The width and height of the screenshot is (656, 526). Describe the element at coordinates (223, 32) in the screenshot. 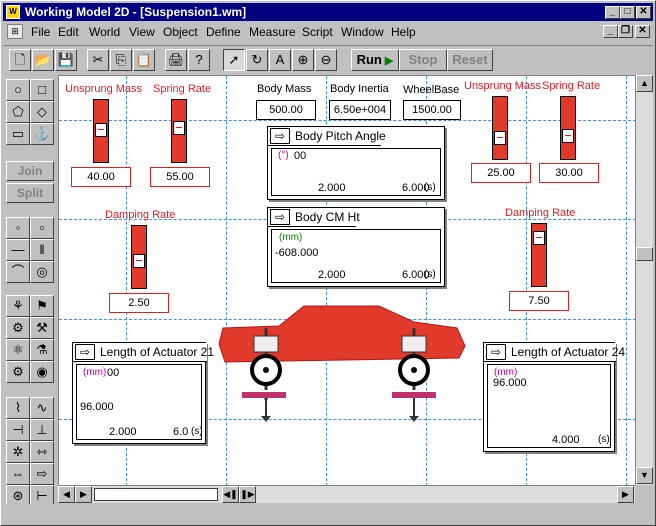

I see `menu-define: Define` at that location.